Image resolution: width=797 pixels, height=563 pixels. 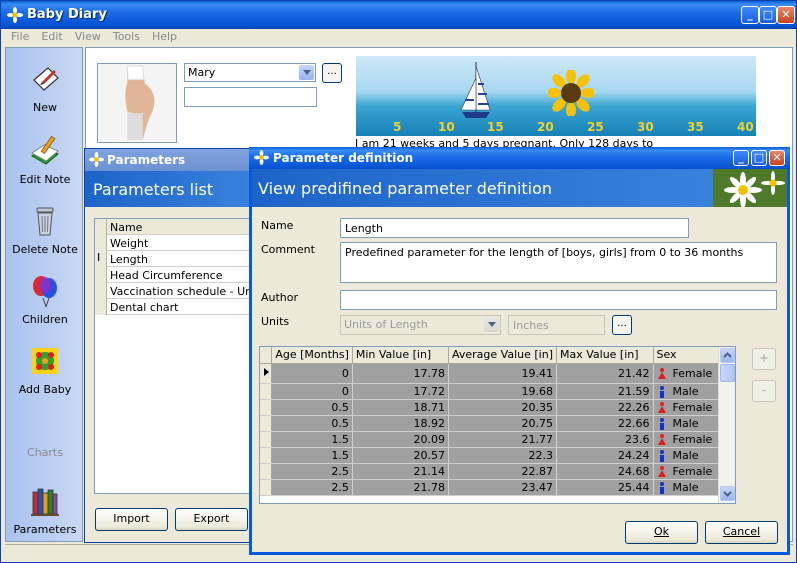 What do you see at coordinates (250, 97) in the screenshot?
I see `child-info-field` at bounding box center [250, 97].